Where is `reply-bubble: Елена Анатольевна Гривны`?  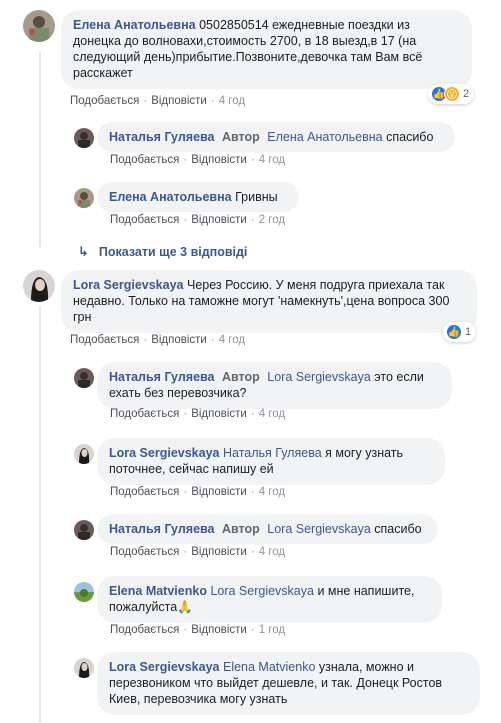 reply-bubble: Елена Анатольевна Гривны is located at coordinates (198, 197).